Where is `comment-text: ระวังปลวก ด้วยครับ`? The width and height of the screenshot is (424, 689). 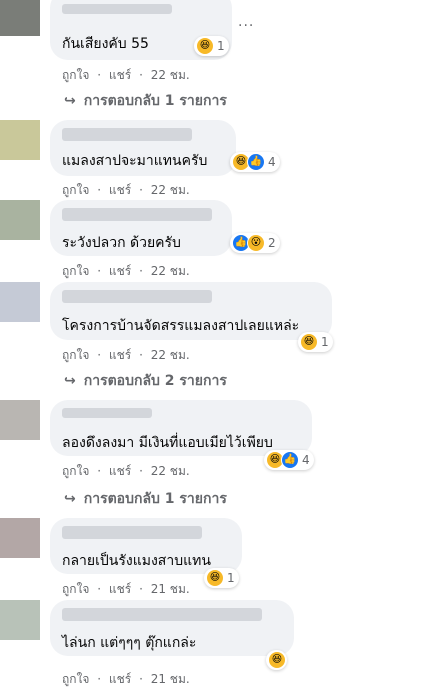
comment-text: ระวังปลวก ด้วยครับ is located at coordinates (121, 243).